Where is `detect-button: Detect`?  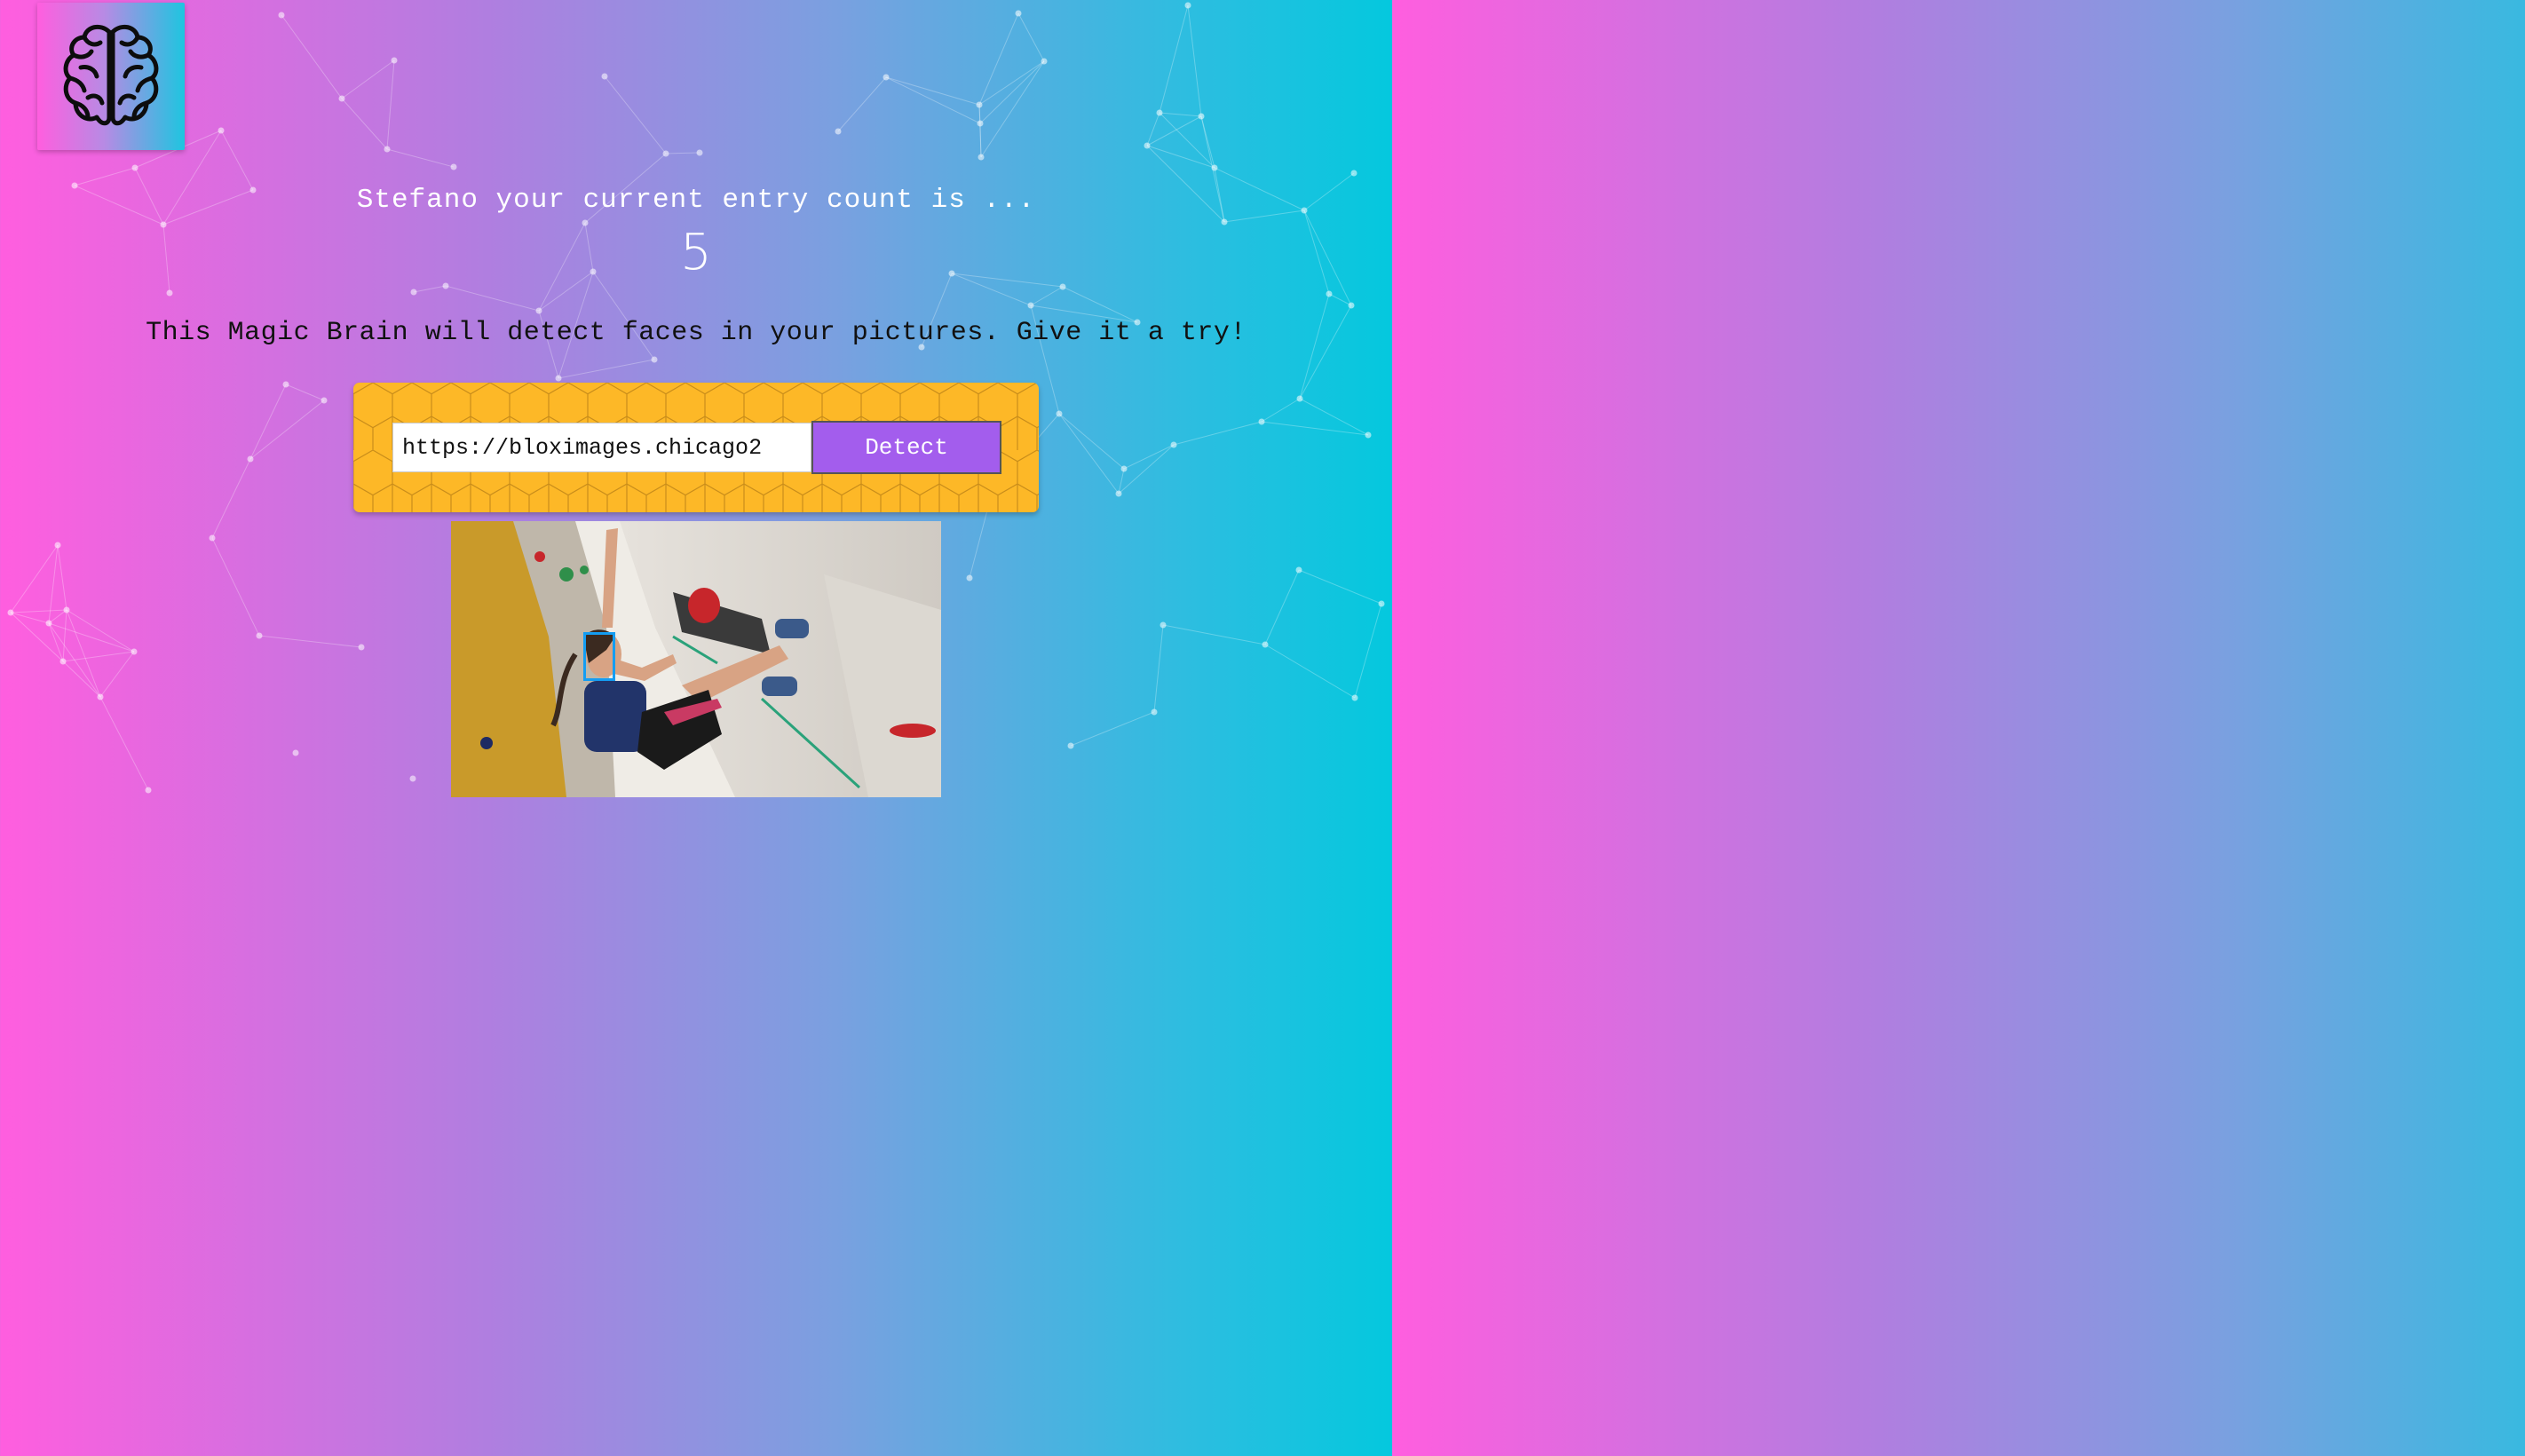 detect-button: Detect is located at coordinates (906, 447).